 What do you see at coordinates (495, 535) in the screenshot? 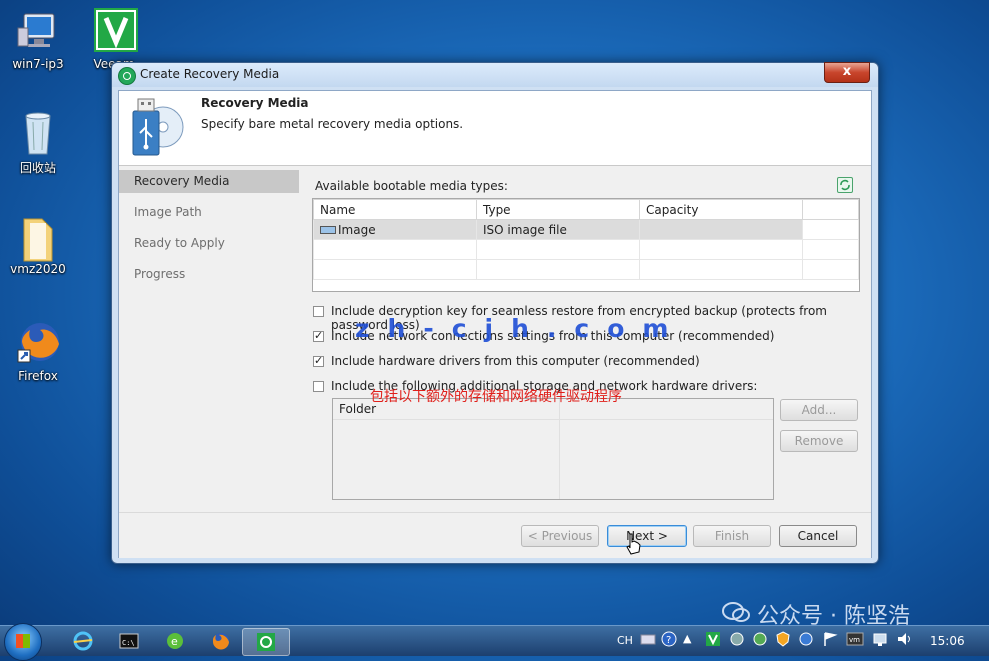
I see `wizard-footer: < Previous Next > Finish Cancel` at bounding box center [495, 535].